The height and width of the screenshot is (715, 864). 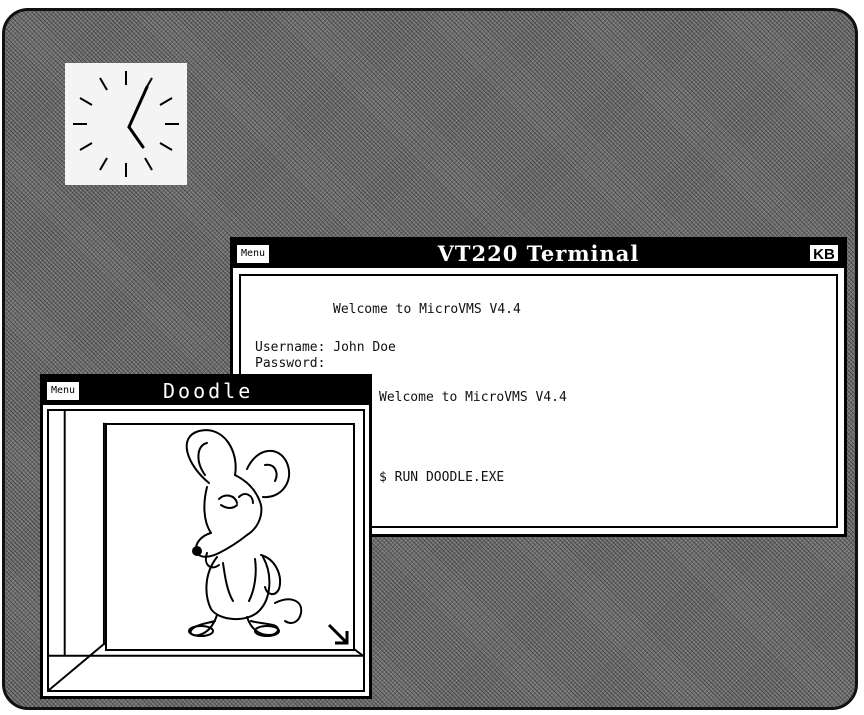 What do you see at coordinates (824, 253) in the screenshot?
I see `keyboard-focus-button: KB` at bounding box center [824, 253].